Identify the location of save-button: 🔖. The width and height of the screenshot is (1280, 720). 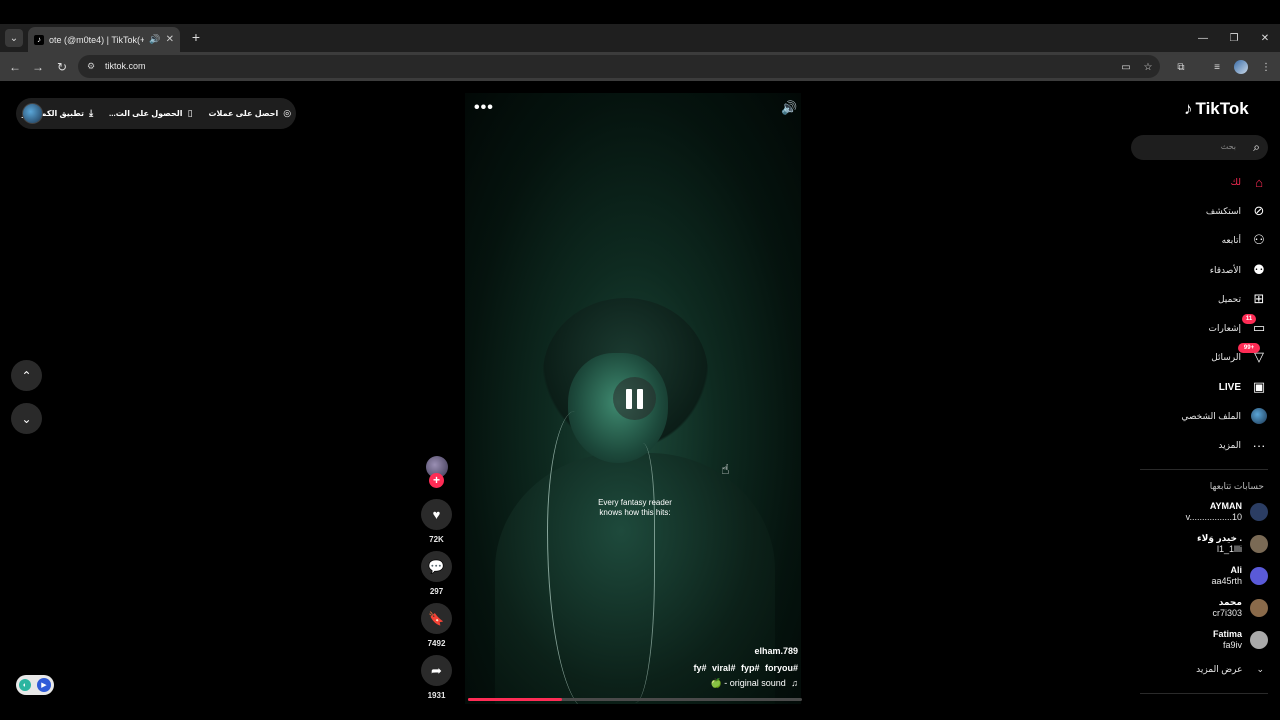
(436, 618).